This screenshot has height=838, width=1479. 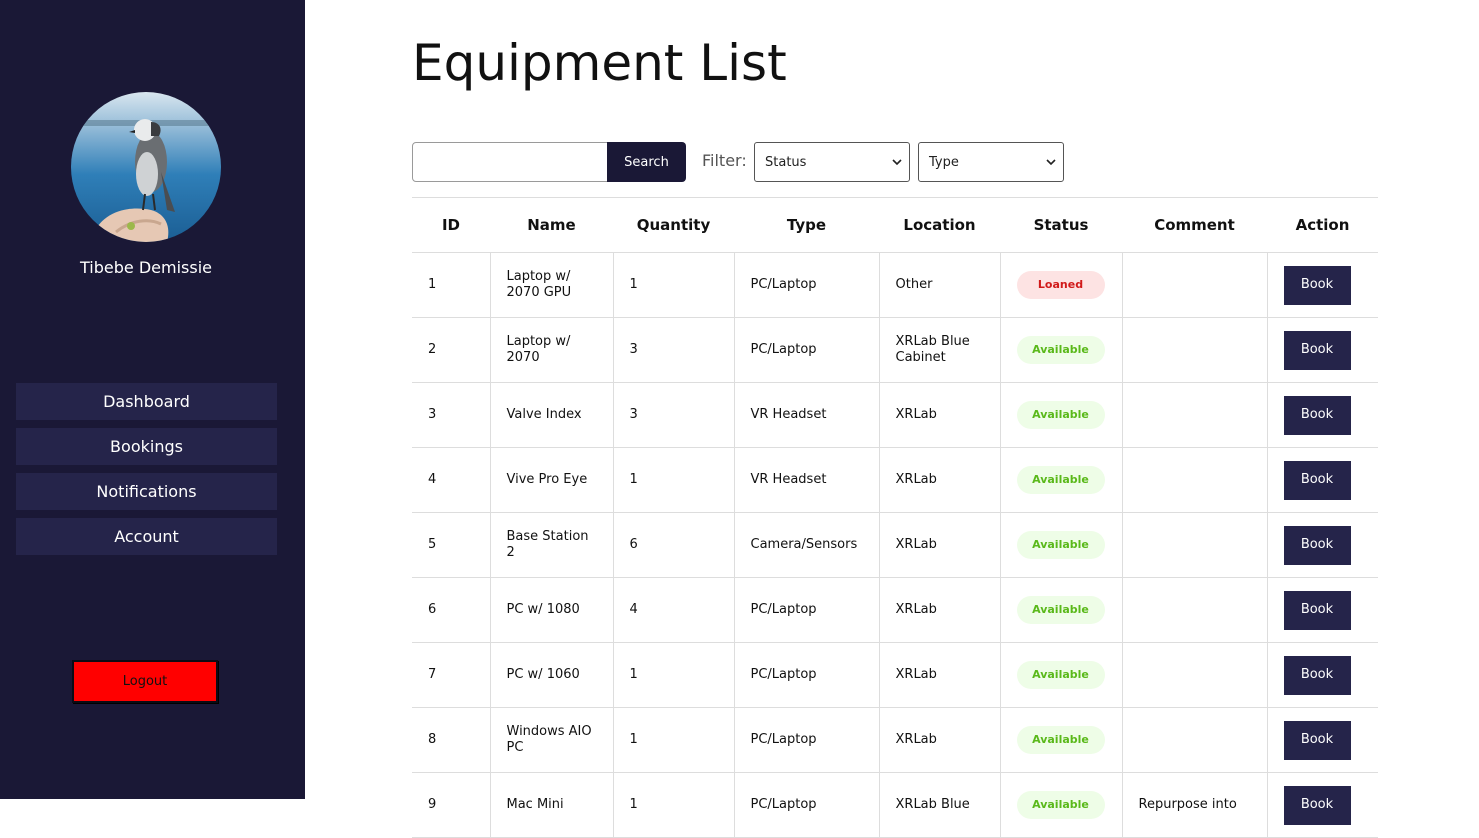 I want to click on table-row: 6 PC w/ 1080 4 PC/Laptop XRLab Available Book, so click(x=895, y=610).